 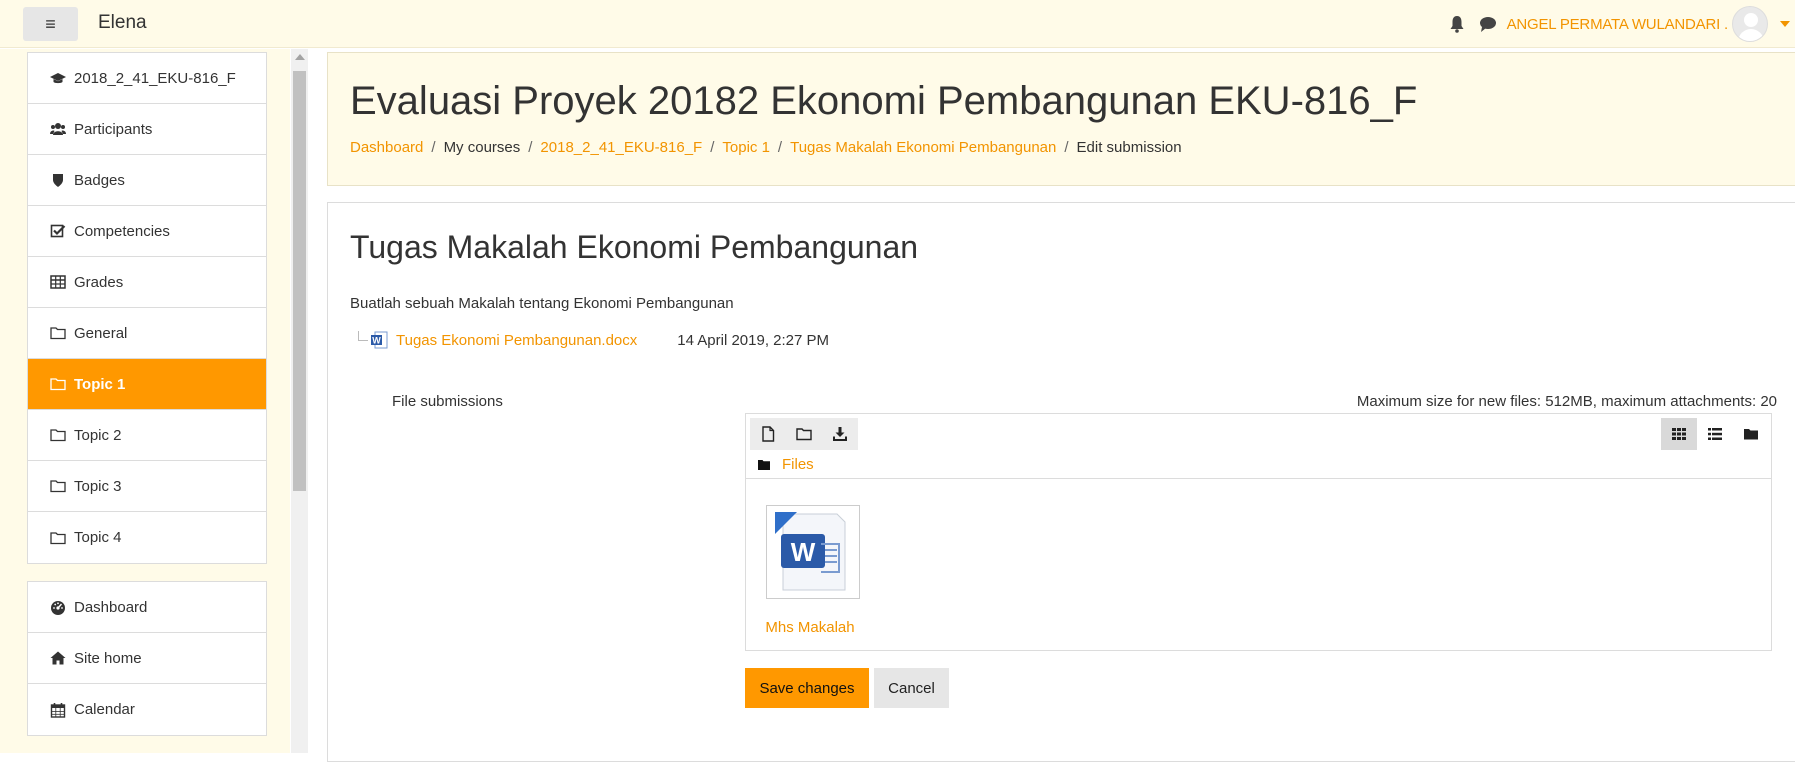 What do you see at coordinates (807, 688) in the screenshot?
I see `save-changes-button: Save changes` at bounding box center [807, 688].